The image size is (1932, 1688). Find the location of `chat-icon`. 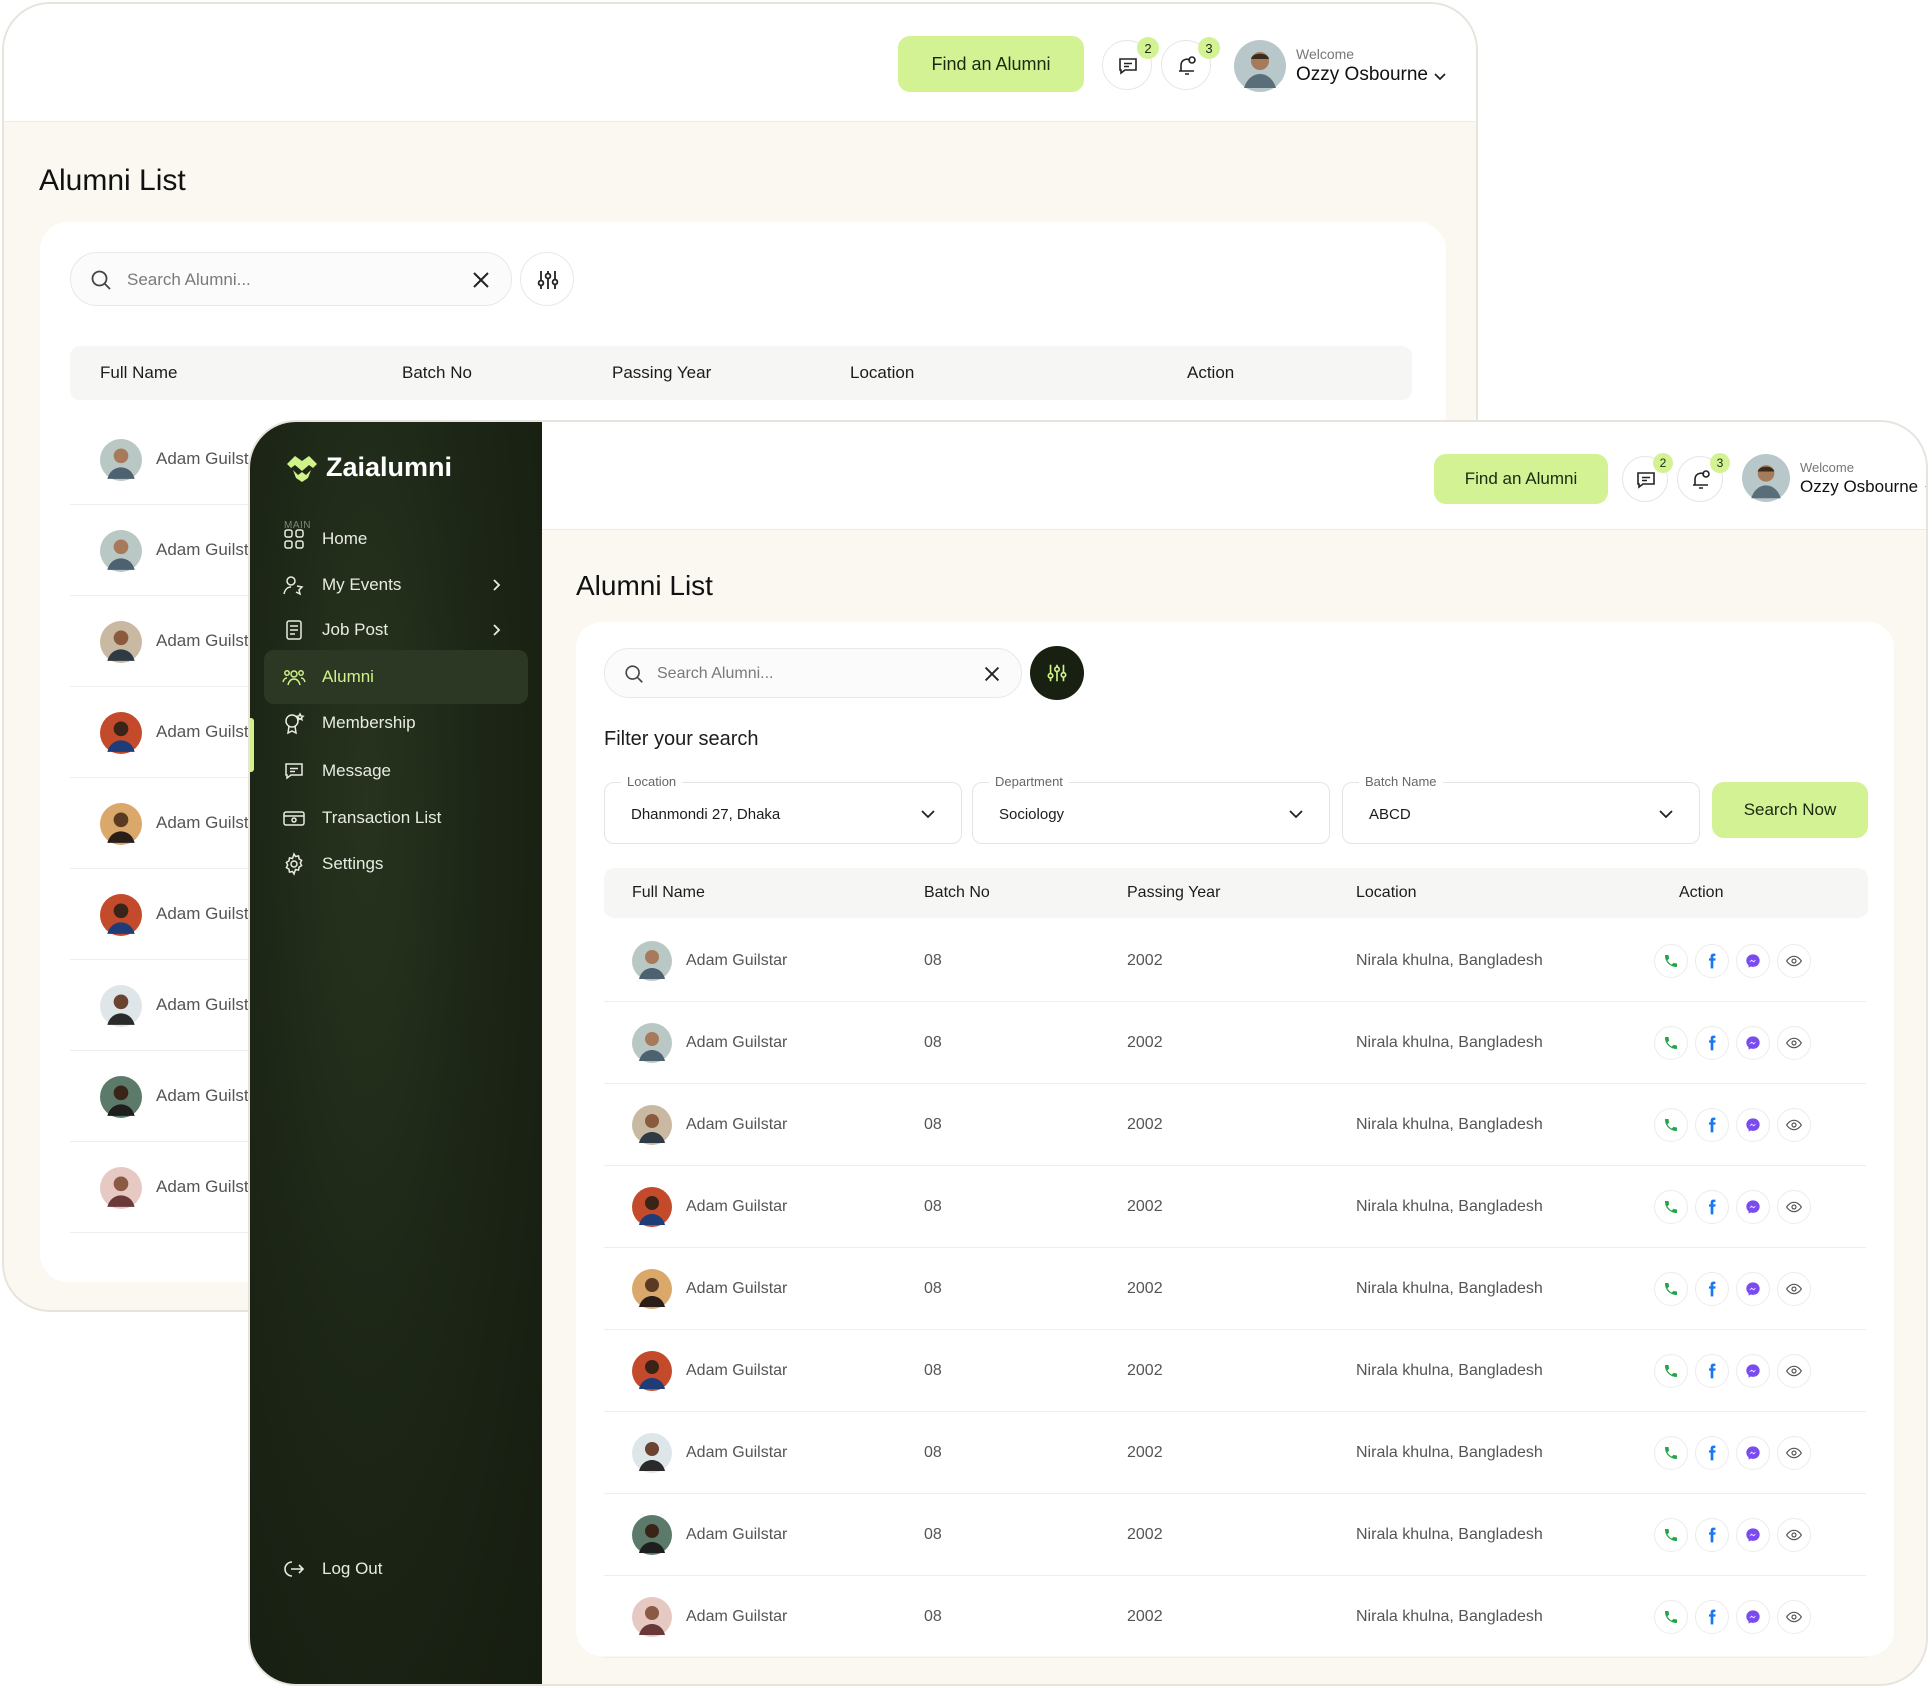

chat-icon is located at coordinates (1646, 480).